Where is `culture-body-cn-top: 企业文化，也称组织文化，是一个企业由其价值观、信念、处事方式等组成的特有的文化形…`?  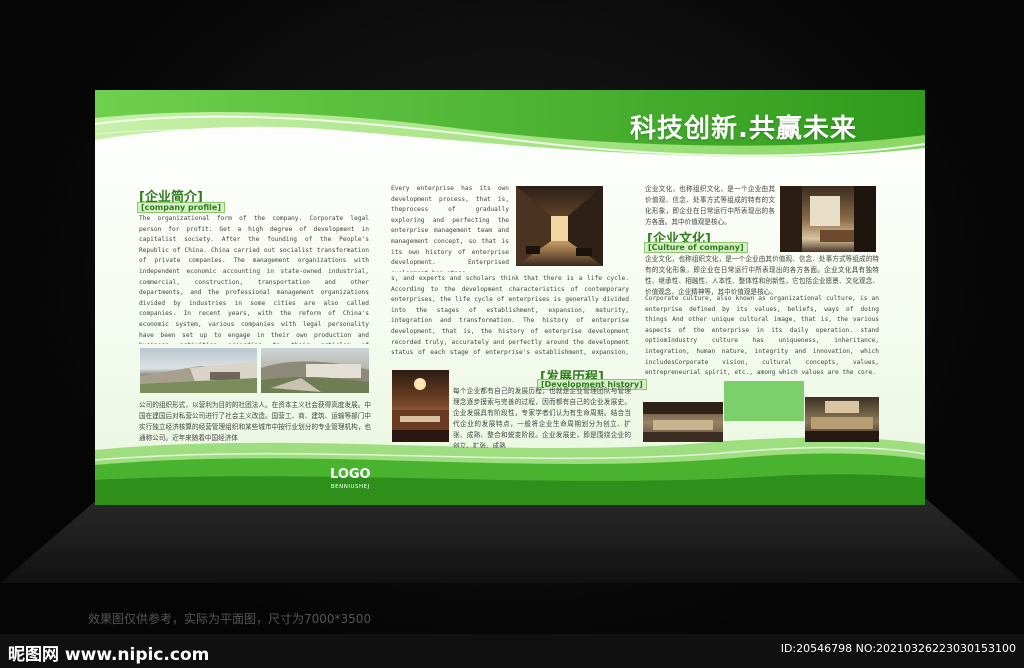 culture-body-cn-top: 企业文化，也称组织文化，是一个企业由其价值观、信念、处事方式等组成的特有的文化形… is located at coordinates (710, 205).